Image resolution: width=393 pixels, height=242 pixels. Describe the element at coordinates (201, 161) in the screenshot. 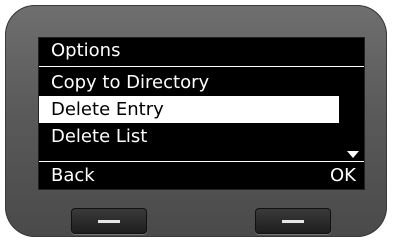

I see `softkey-divider` at that location.